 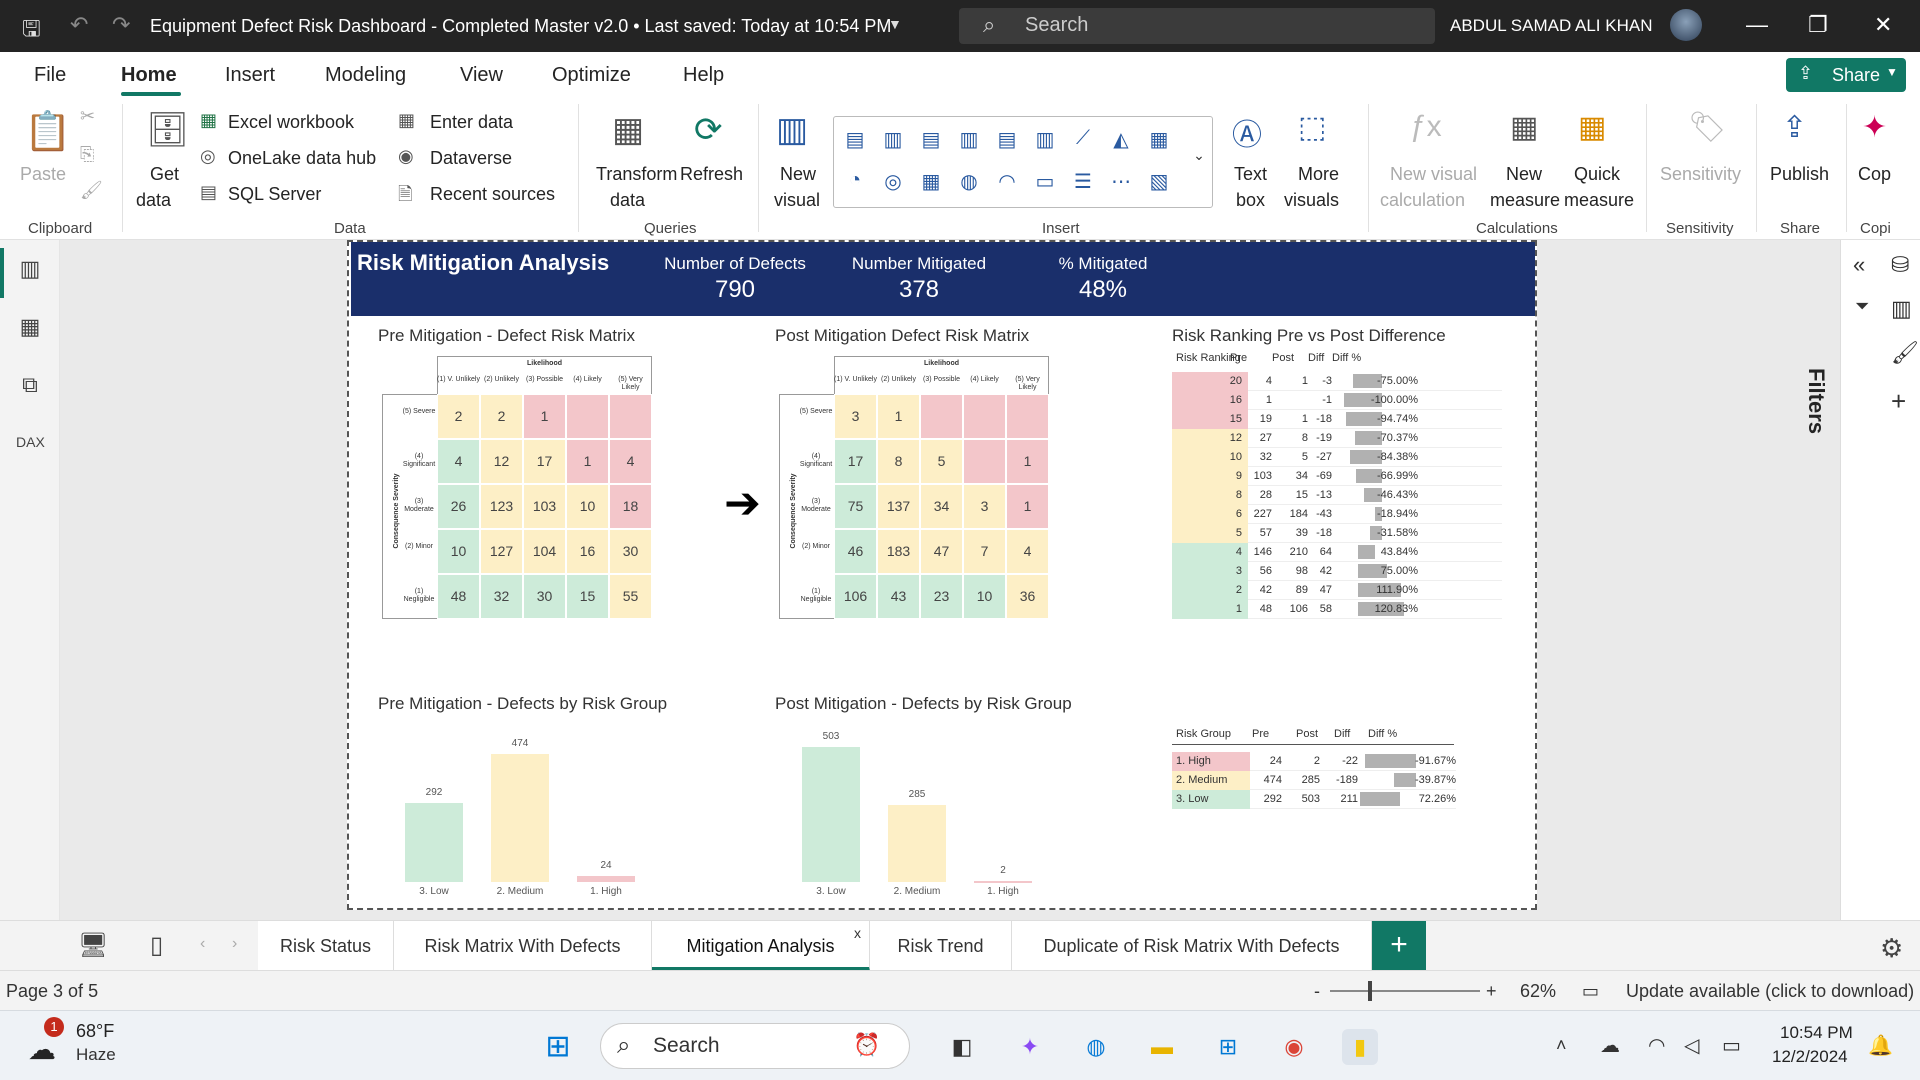 I want to click on file-explorer-icon: ▬, so click(x=1162, y=1047).